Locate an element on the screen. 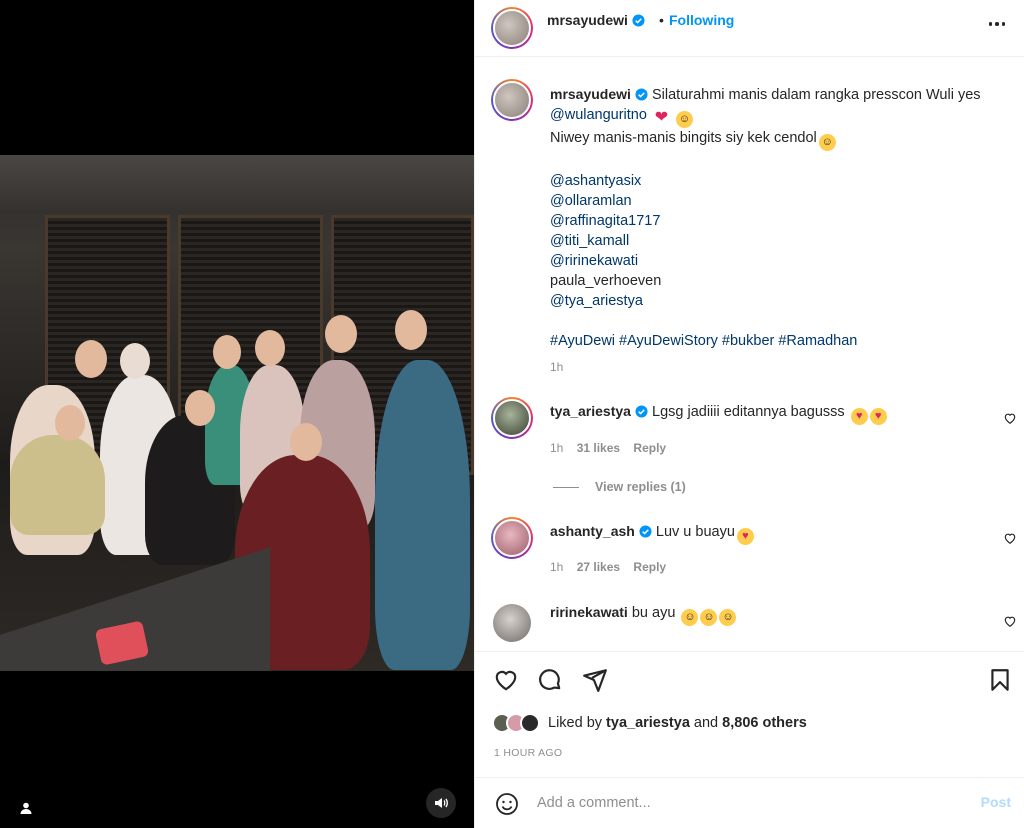 The width and height of the screenshot is (1024, 828). comment-item: ririnekawati bu ayu ☺ ☺ ☺ is located at coordinates (749, 626).